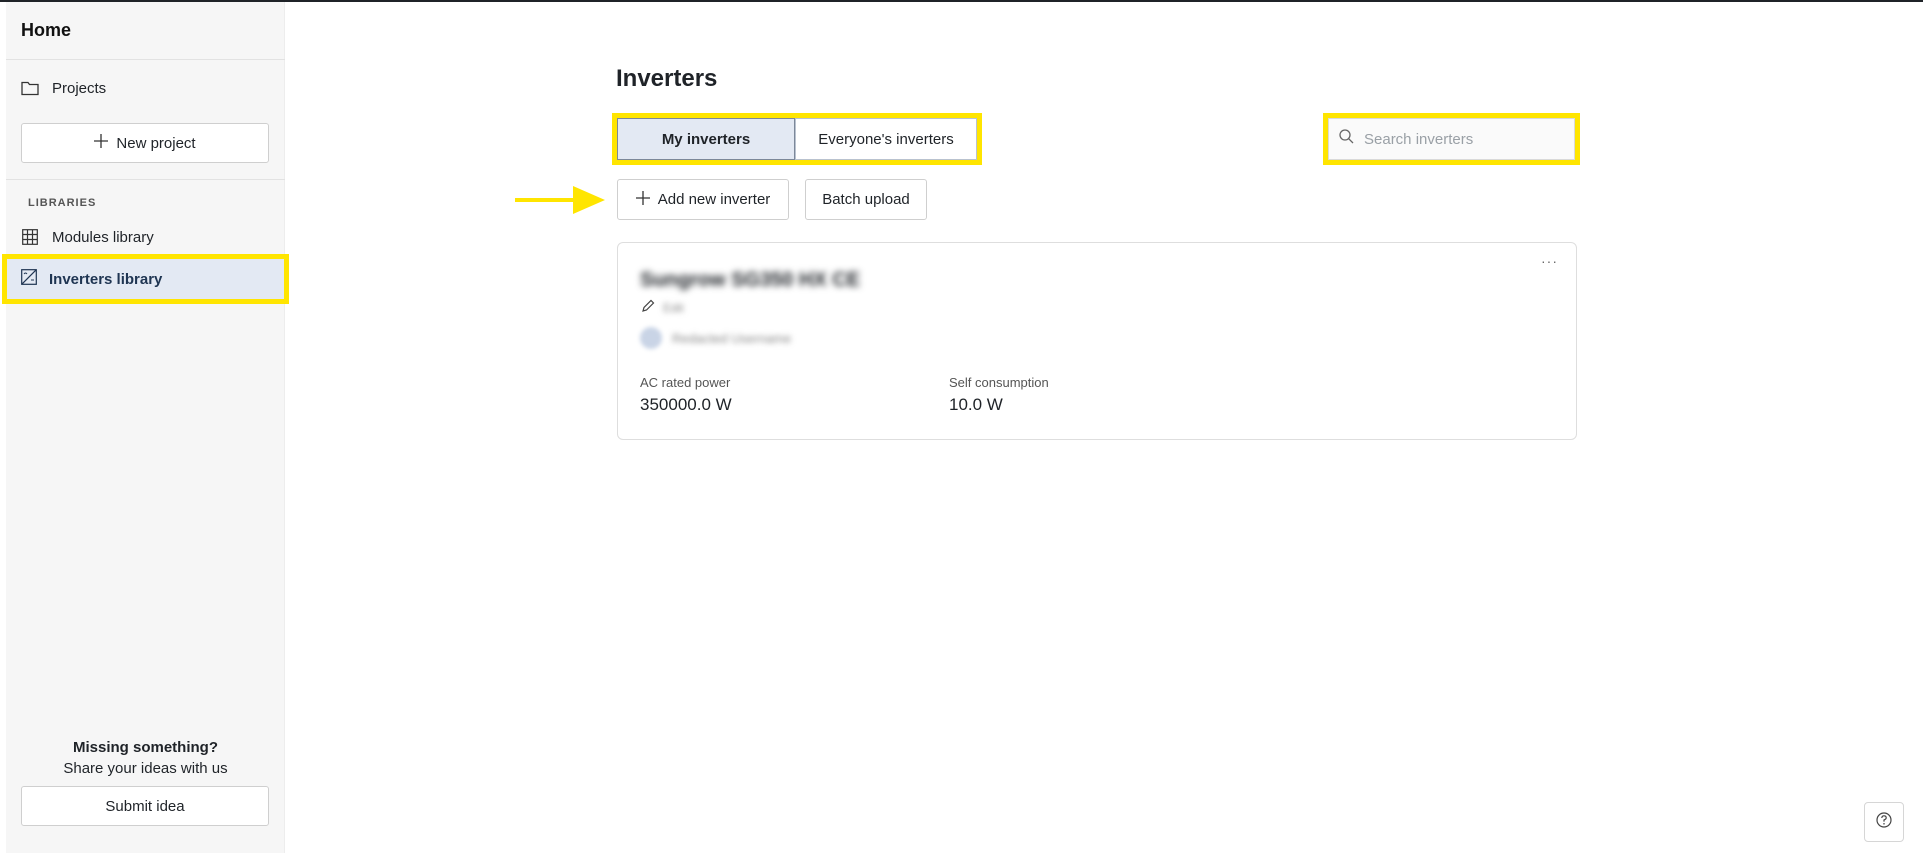  I want to click on search-box, so click(1451, 139).